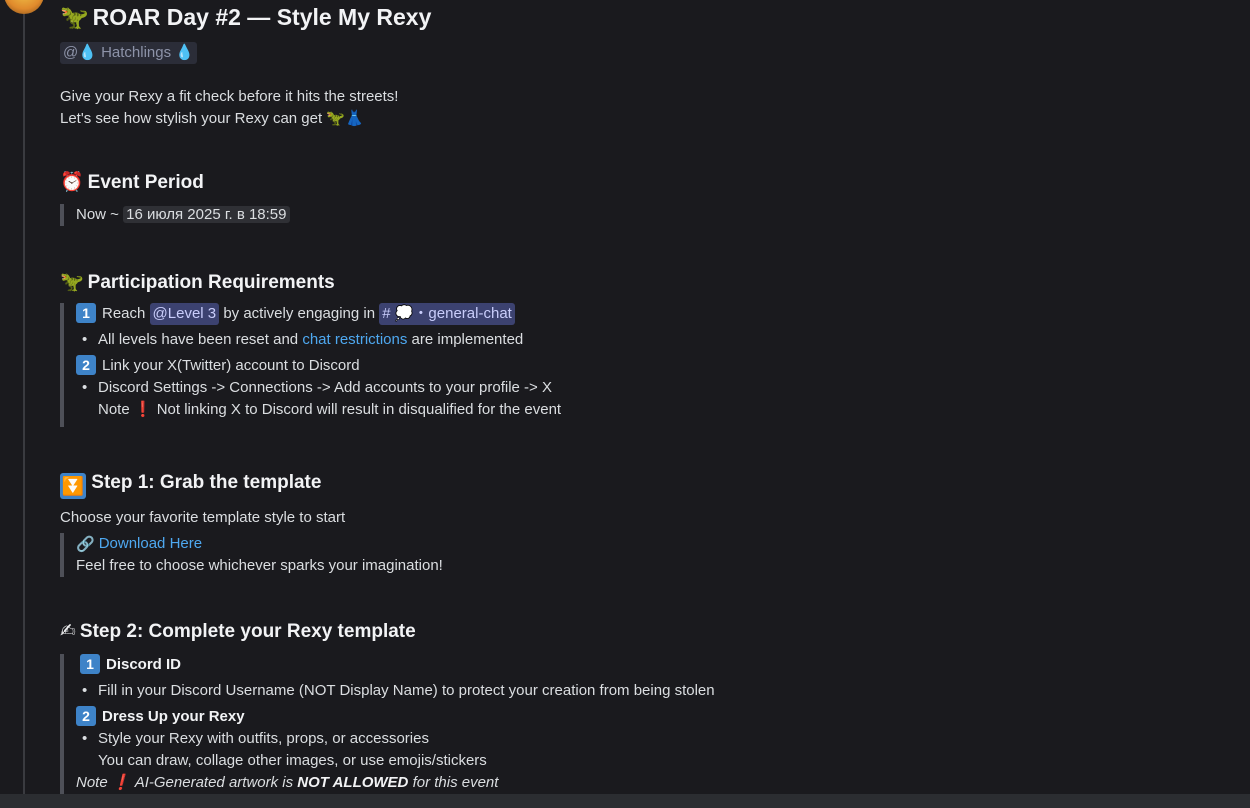 This screenshot has height=808, width=1250. Describe the element at coordinates (24, 411) in the screenshot. I see `thread-line` at that location.